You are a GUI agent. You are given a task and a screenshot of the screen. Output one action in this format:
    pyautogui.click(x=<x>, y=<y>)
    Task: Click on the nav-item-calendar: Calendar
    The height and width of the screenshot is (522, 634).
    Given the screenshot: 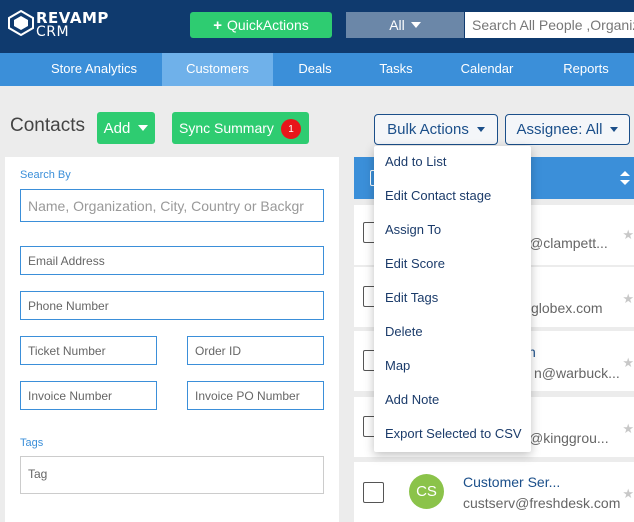 What is the action you would take?
    pyautogui.click(x=487, y=69)
    